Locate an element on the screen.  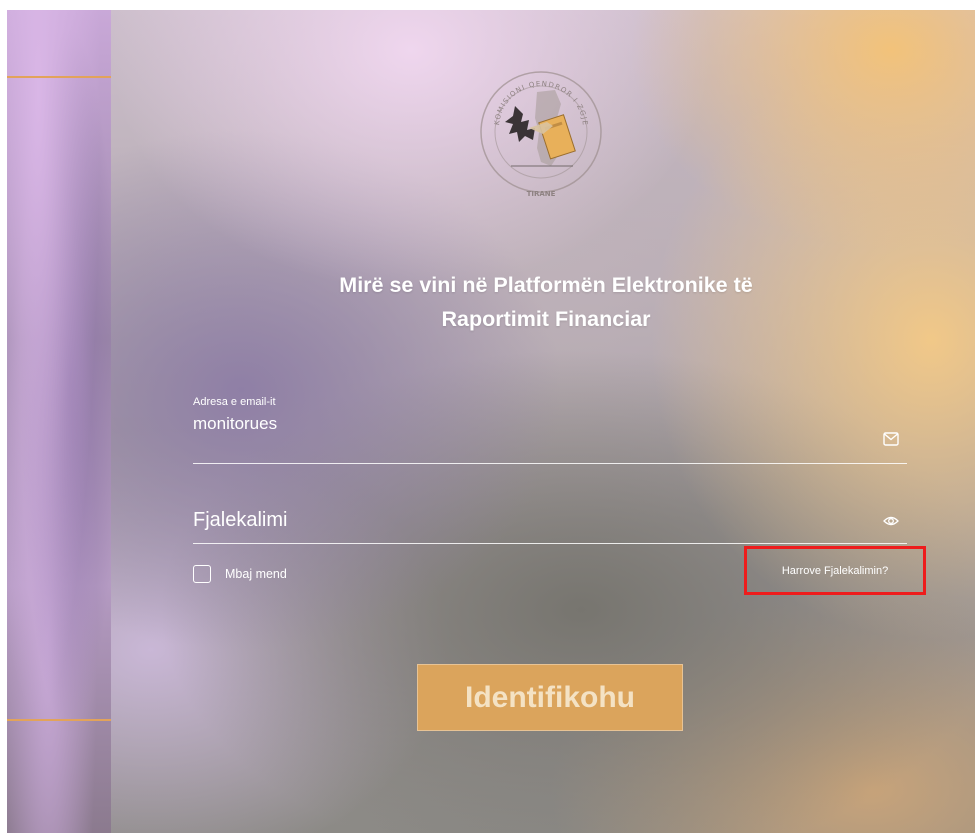
gold-divider-bottom is located at coordinates (59, 720).